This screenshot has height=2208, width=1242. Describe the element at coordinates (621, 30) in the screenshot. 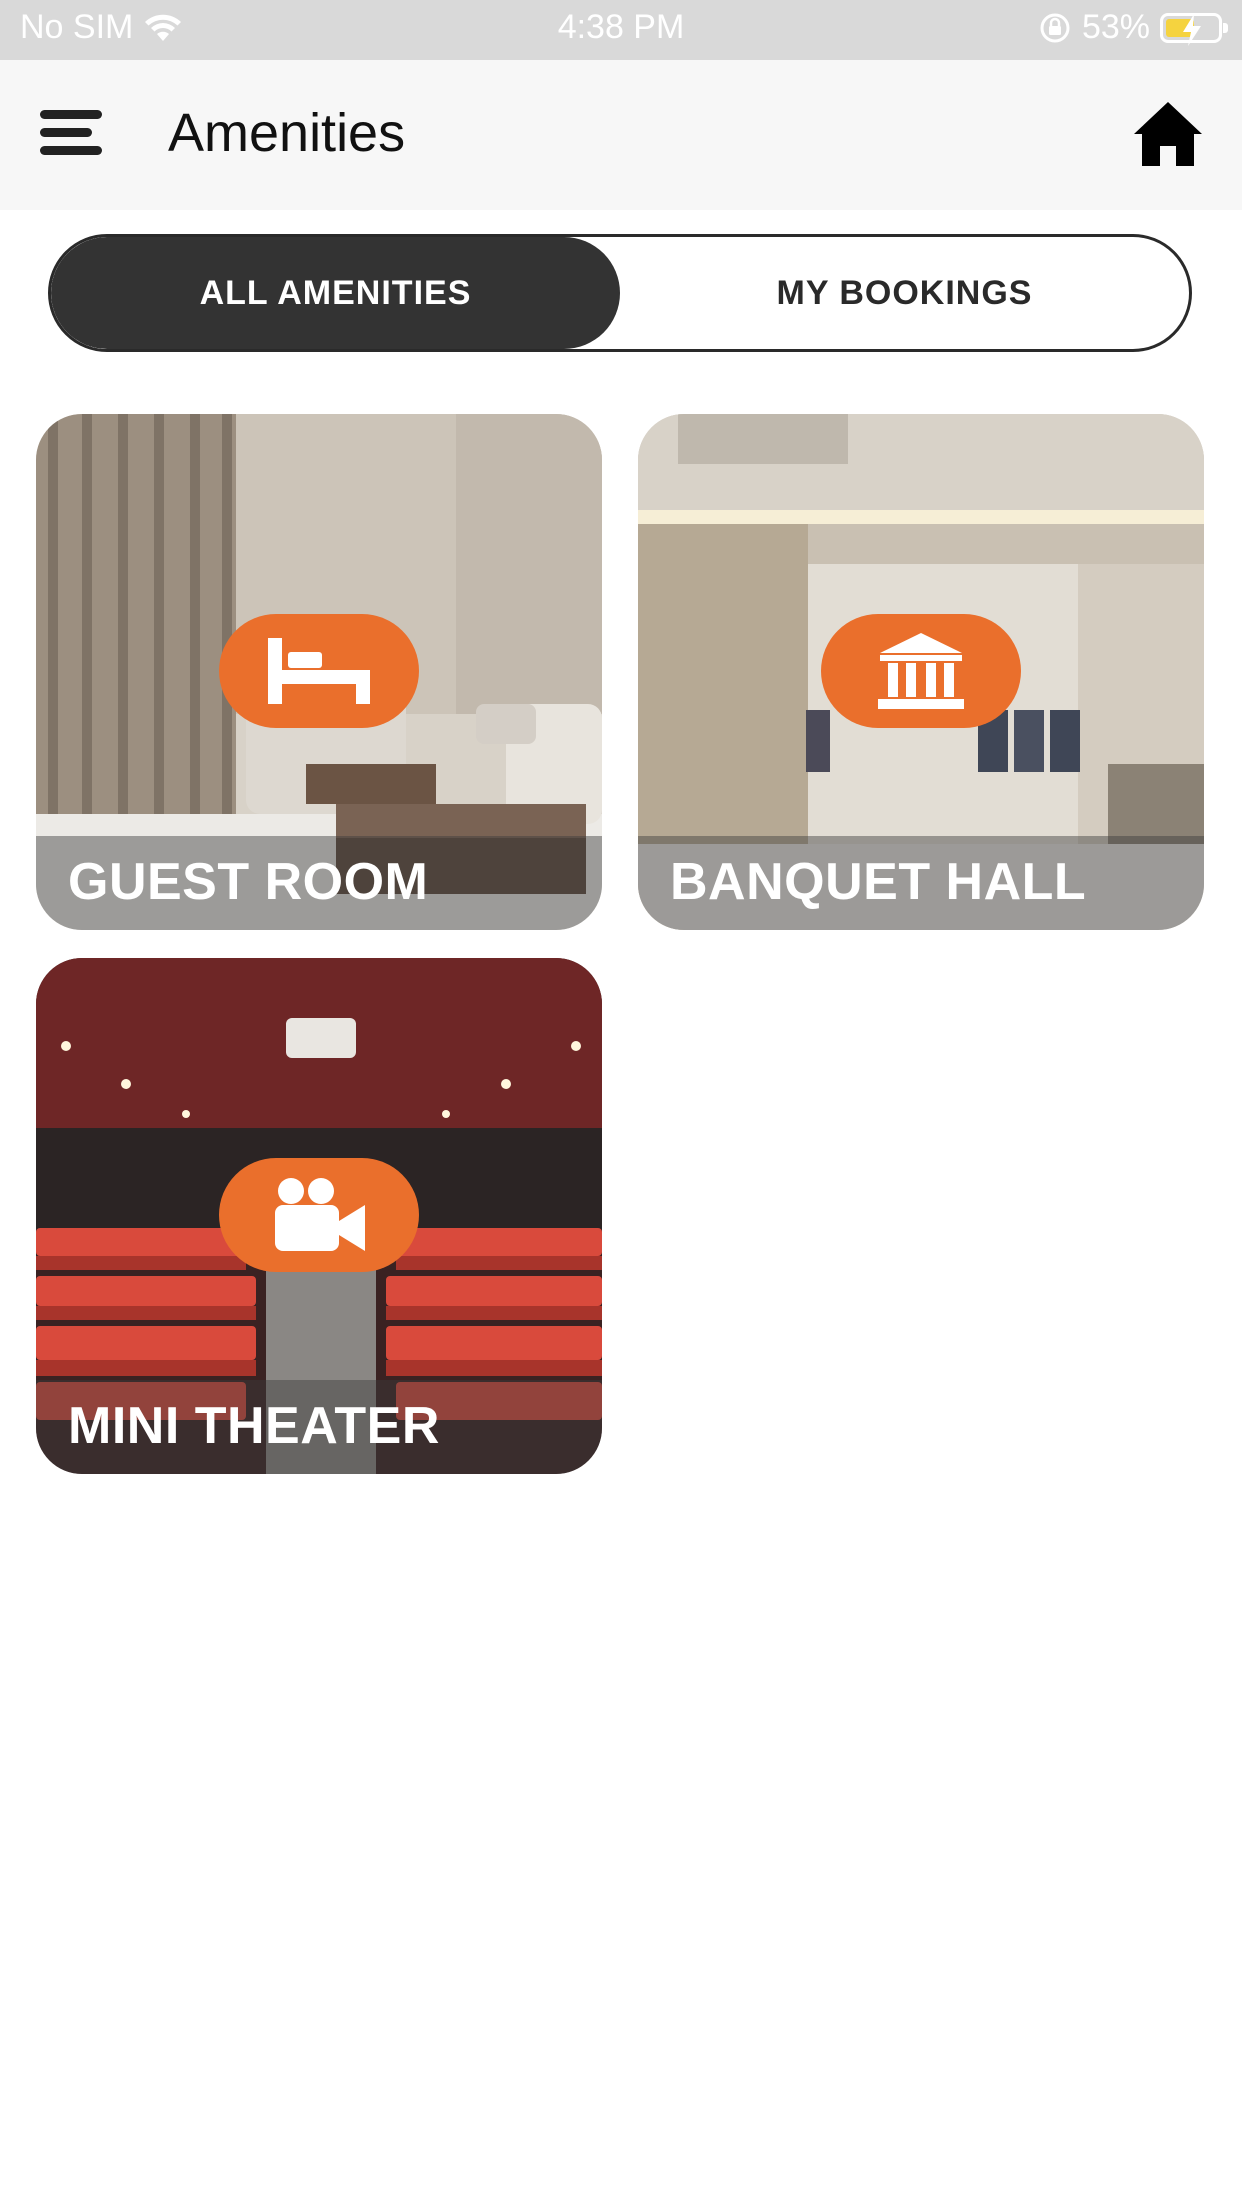

I see `status-bar: No SIM 4:38 PM 53%` at that location.